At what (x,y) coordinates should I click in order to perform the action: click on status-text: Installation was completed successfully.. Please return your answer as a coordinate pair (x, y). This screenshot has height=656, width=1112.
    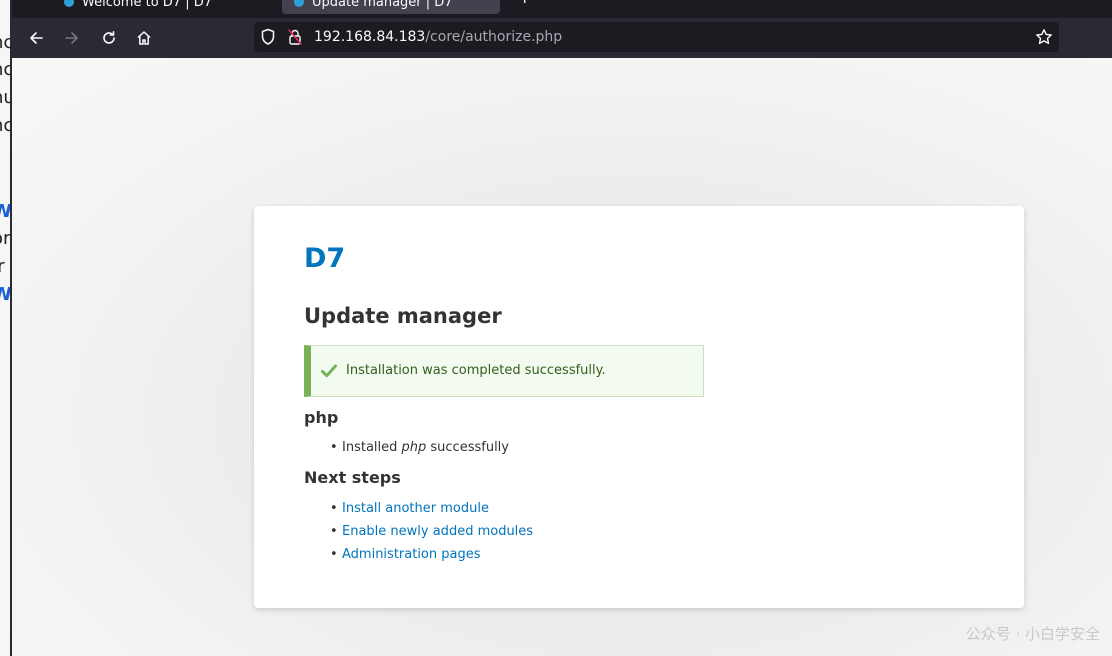
    Looking at the image, I should click on (476, 370).